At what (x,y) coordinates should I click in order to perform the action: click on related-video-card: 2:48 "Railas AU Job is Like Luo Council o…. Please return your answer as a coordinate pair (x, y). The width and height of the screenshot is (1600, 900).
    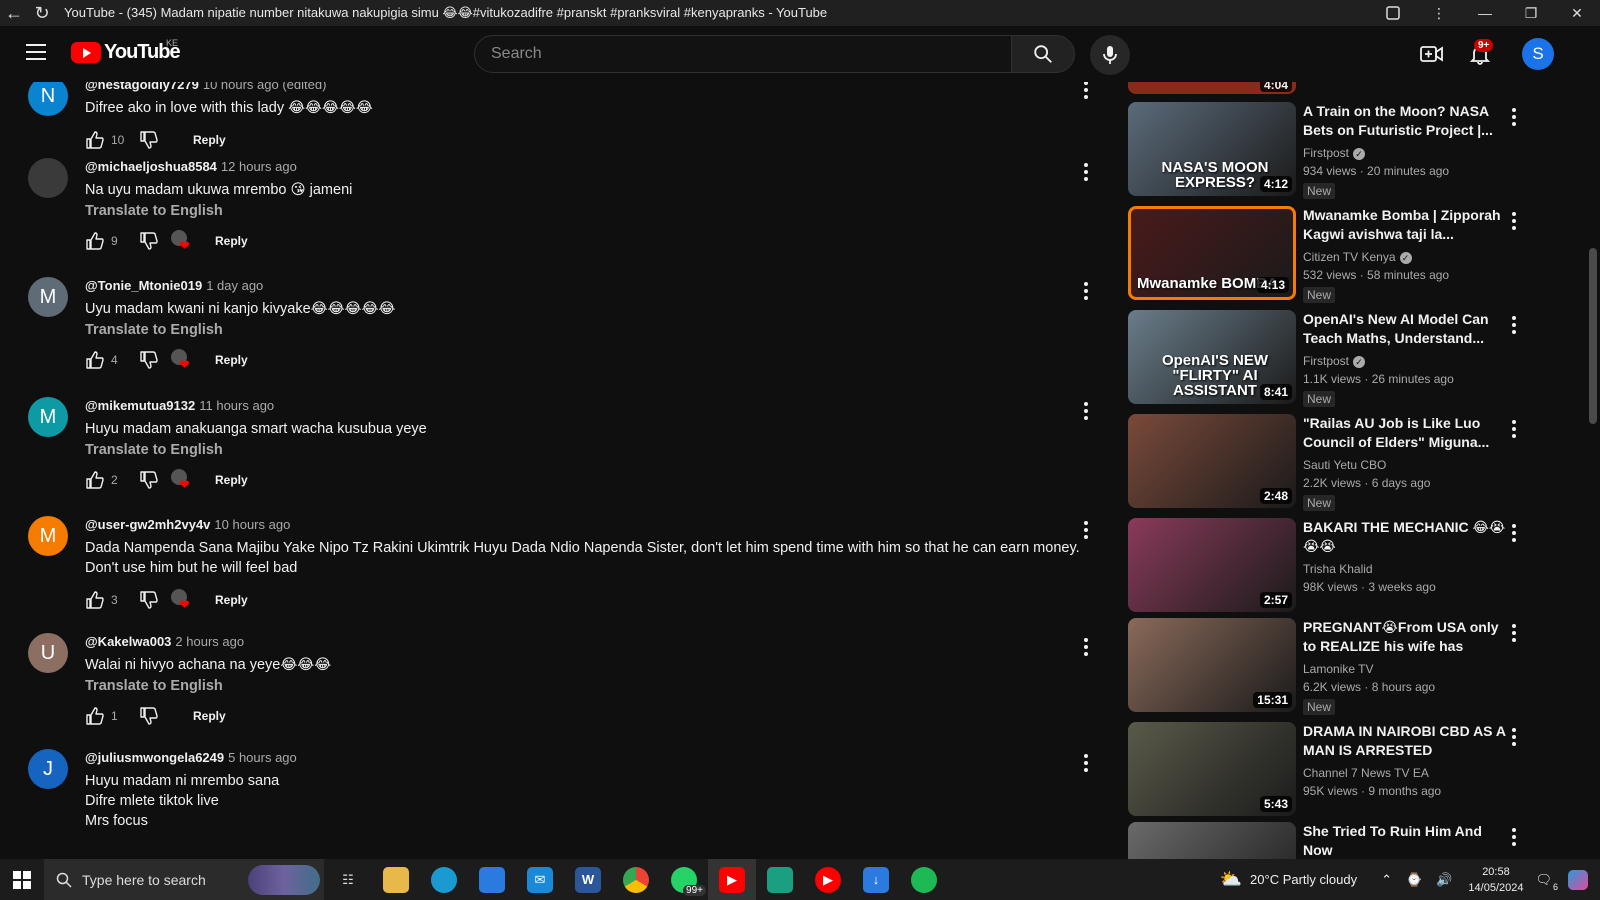
    Looking at the image, I should click on (1328, 462).